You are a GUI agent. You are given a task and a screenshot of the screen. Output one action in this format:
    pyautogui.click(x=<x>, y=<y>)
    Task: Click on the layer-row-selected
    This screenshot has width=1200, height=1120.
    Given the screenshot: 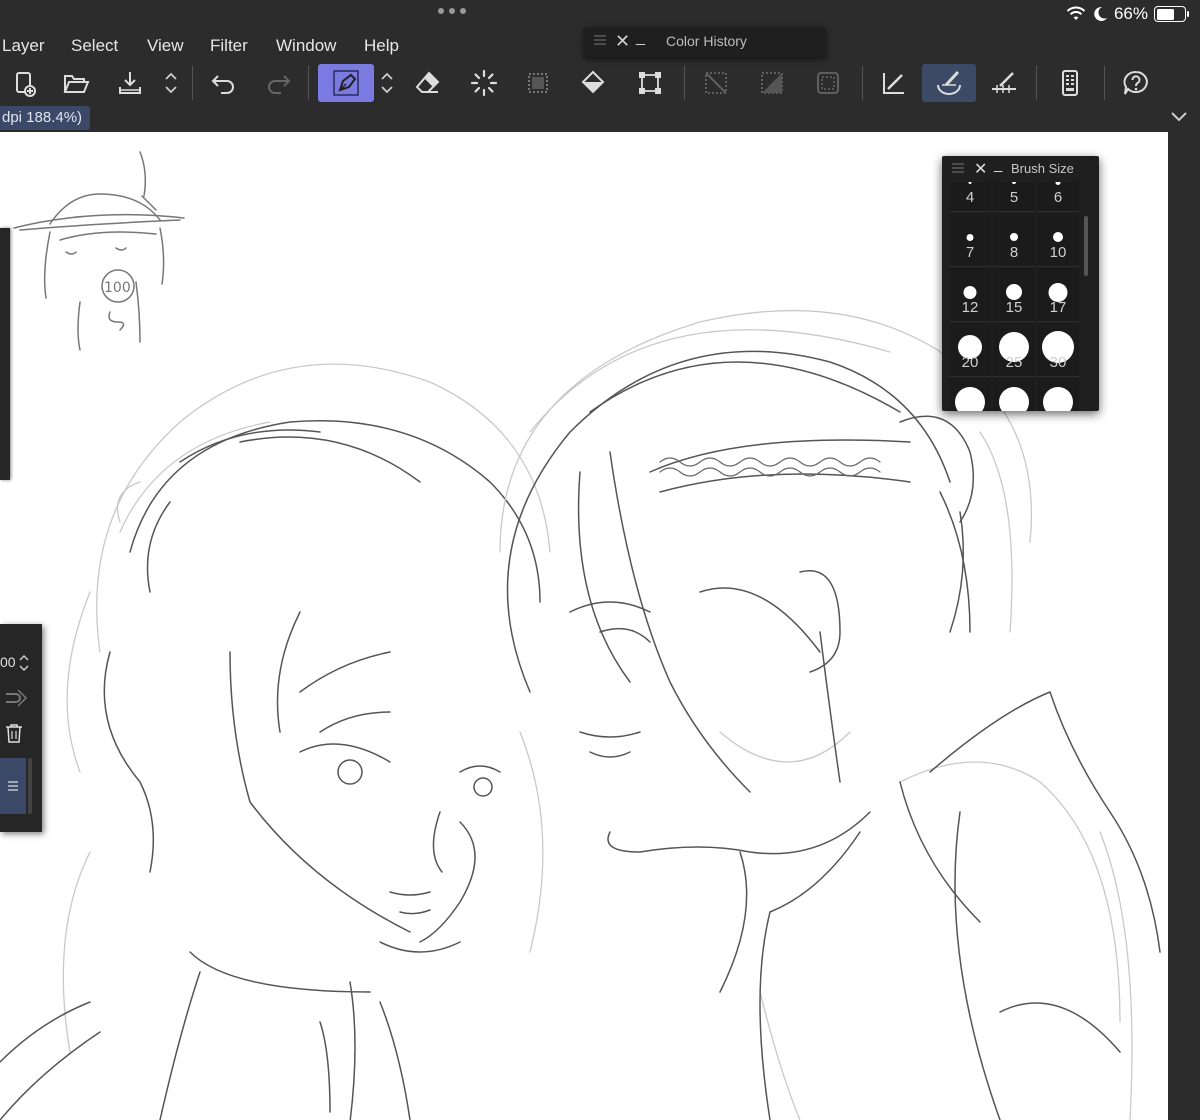 What is the action you would take?
    pyautogui.click(x=13, y=786)
    